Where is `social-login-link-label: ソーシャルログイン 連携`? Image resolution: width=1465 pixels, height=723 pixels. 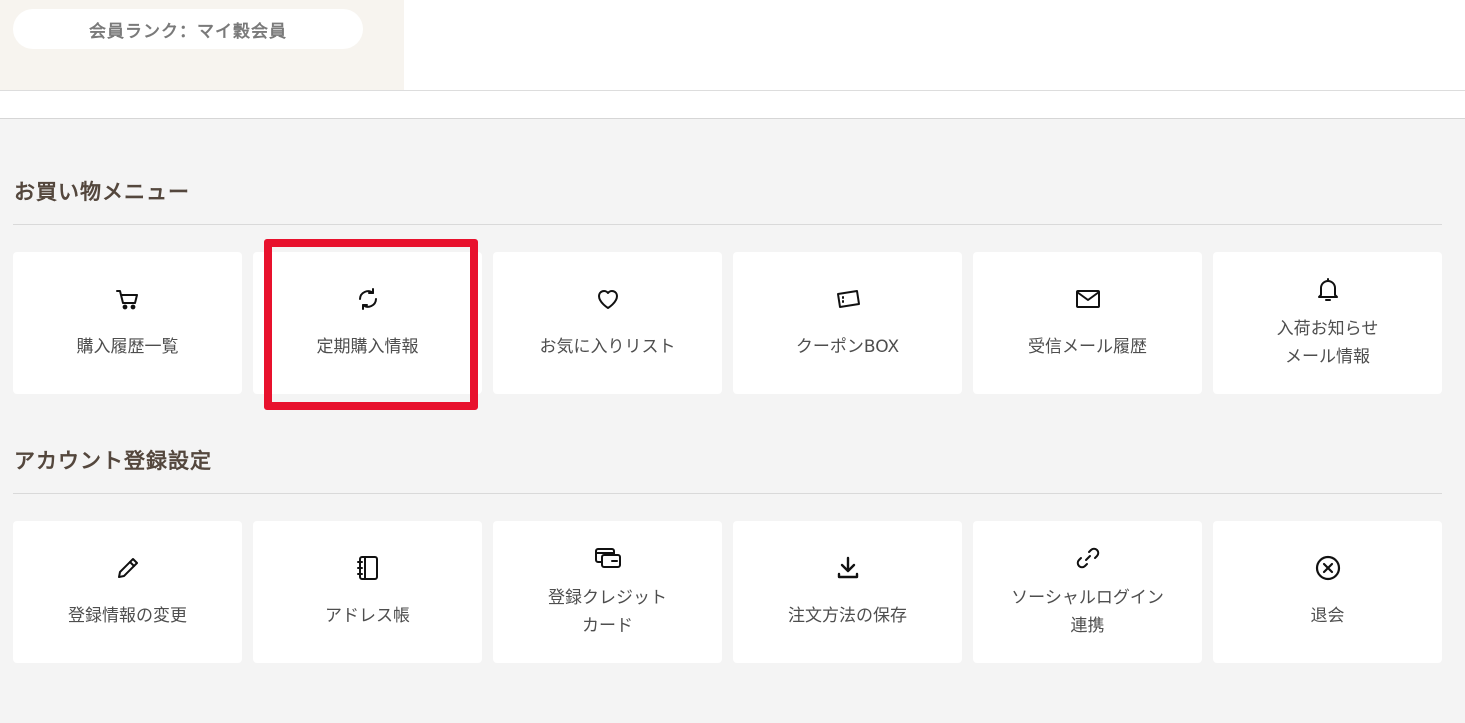
social-login-link-label: ソーシャルログイン 連携 is located at coordinates (1087, 612).